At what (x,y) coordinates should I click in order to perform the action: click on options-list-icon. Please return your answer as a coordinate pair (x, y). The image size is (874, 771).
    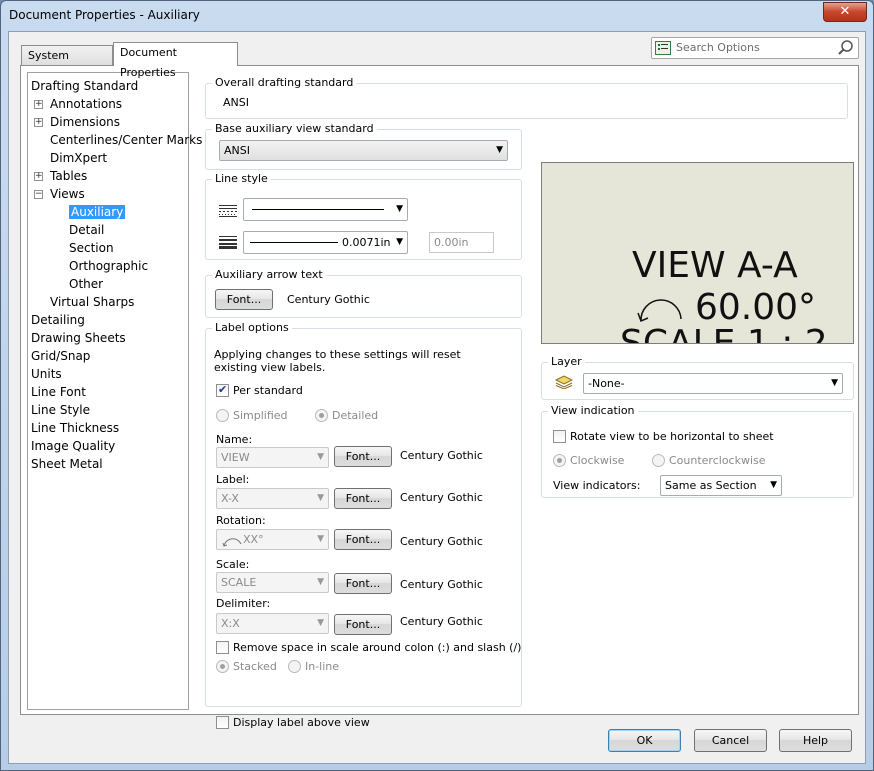
    Looking at the image, I should click on (663, 48).